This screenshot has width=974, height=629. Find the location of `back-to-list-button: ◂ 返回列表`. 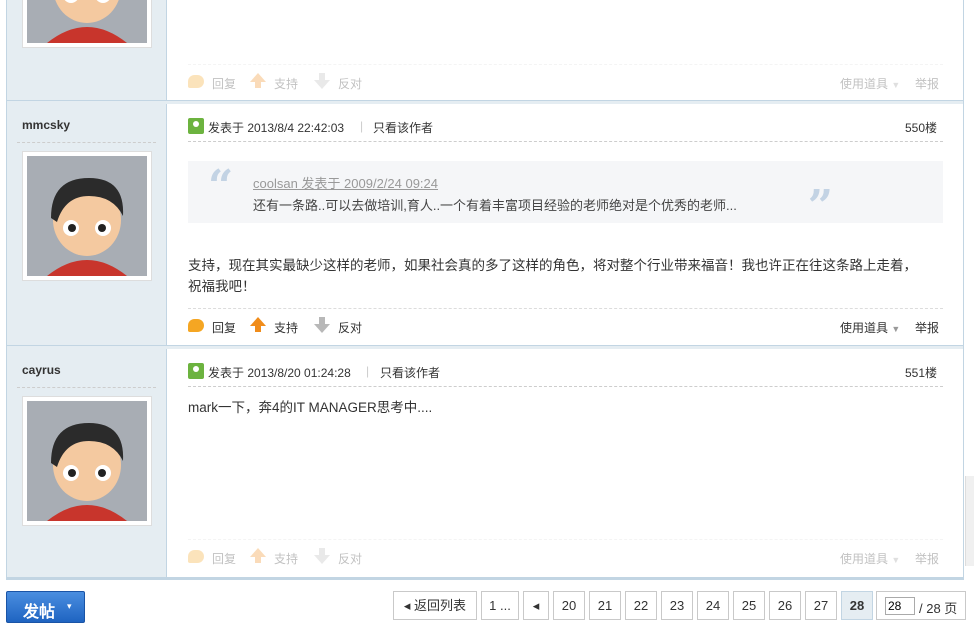

back-to-list-button: ◂ 返回列表 is located at coordinates (435, 605).